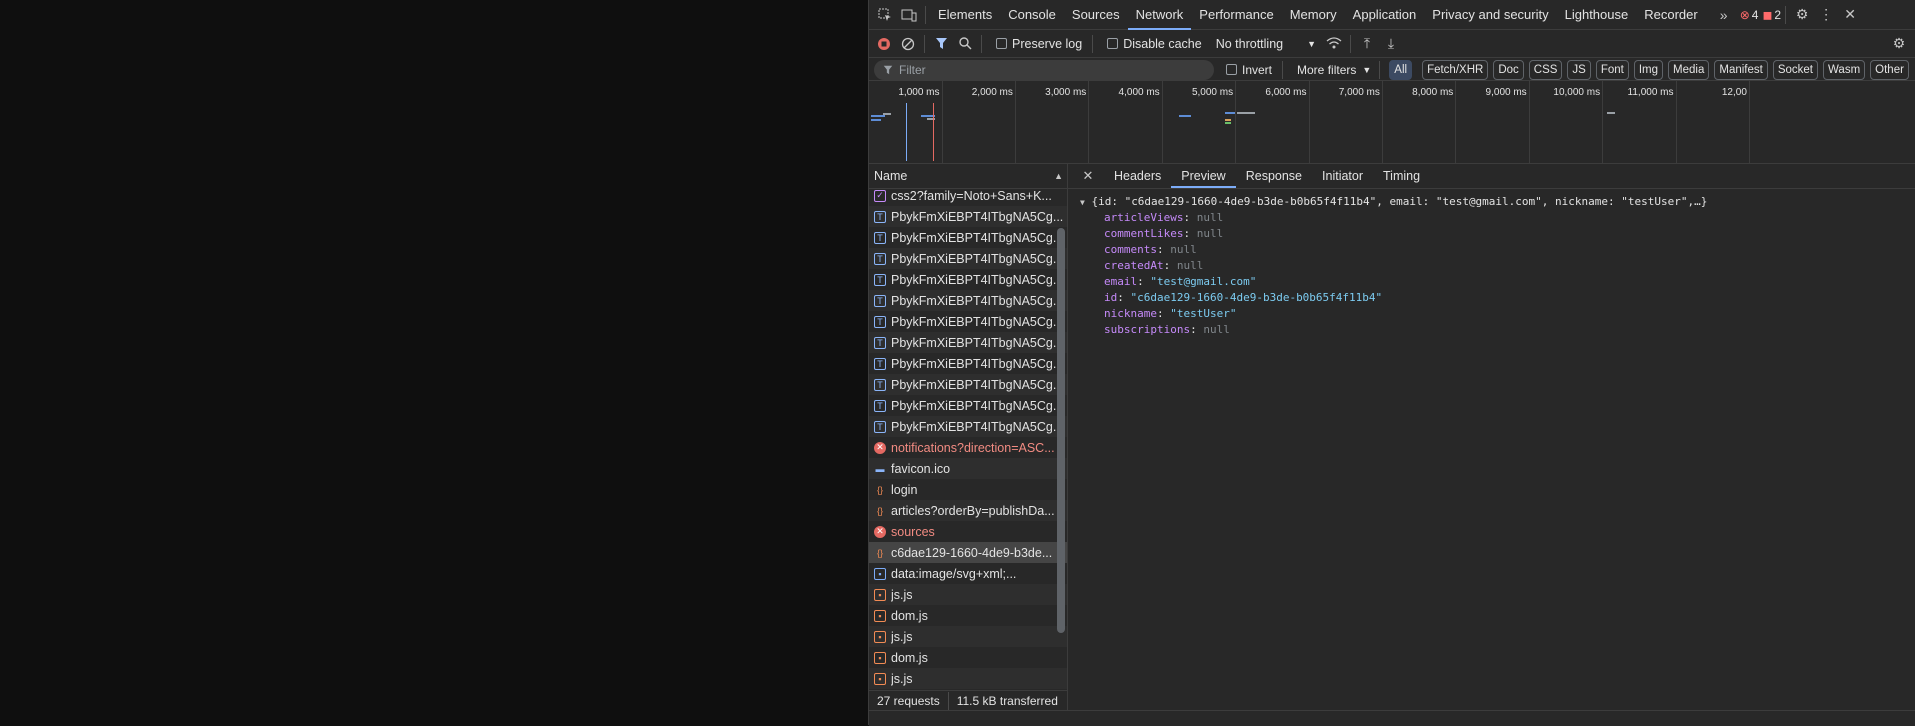 The image size is (1915, 726). What do you see at coordinates (1795, 69) in the screenshot?
I see `filter-type-socket: Socket` at bounding box center [1795, 69].